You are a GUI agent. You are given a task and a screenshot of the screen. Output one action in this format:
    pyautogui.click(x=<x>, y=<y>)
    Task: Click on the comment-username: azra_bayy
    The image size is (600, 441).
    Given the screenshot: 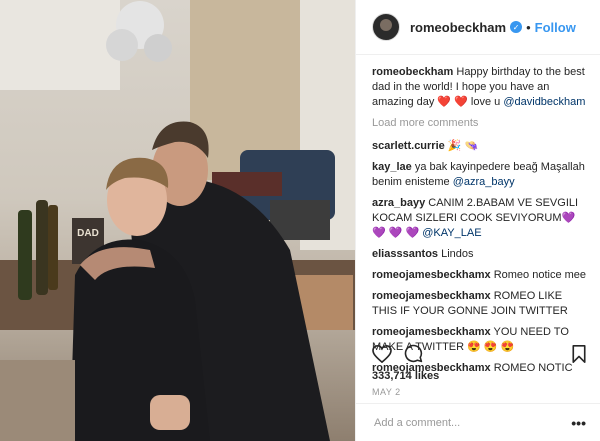 What is the action you would take?
    pyautogui.click(x=398, y=203)
    